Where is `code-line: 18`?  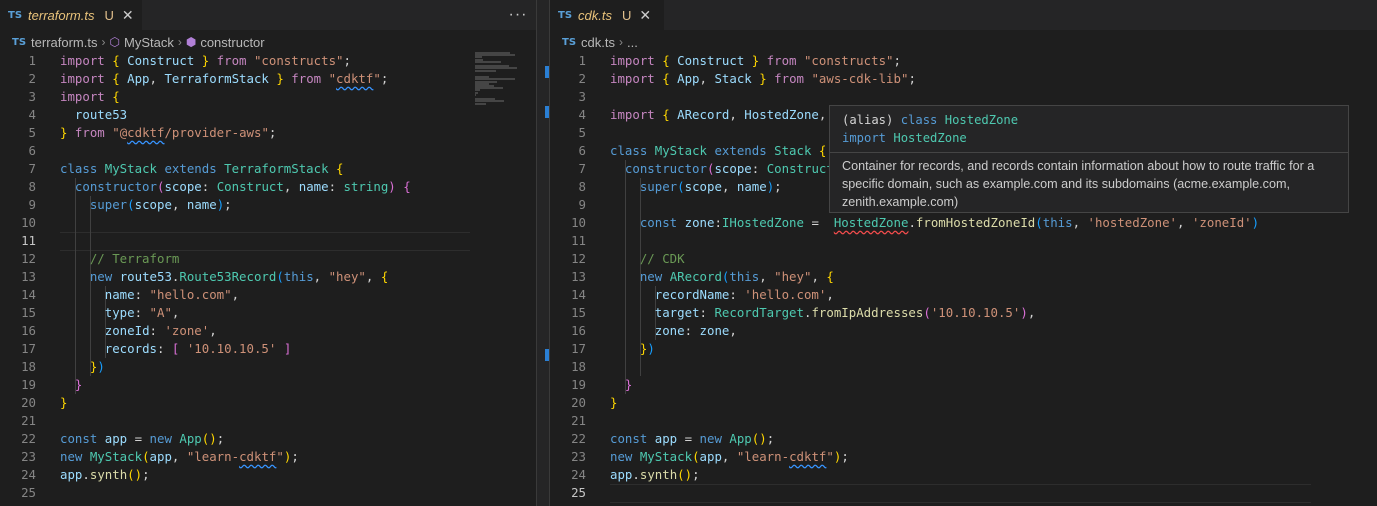 code-line: 18 is located at coordinates (963, 367).